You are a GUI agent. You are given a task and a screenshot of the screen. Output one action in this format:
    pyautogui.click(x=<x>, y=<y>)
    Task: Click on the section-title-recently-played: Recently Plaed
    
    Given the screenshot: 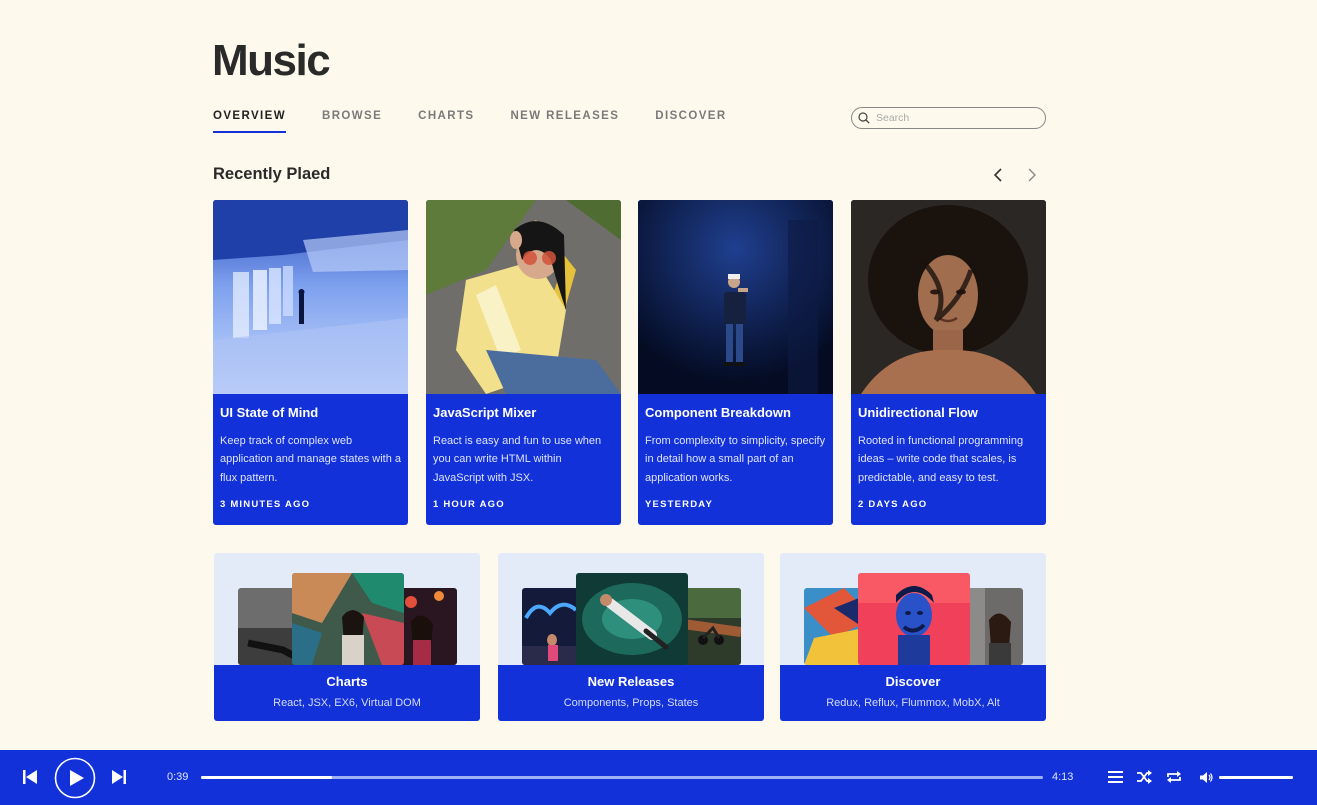 What is the action you would take?
    pyautogui.click(x=272, y=174)
    